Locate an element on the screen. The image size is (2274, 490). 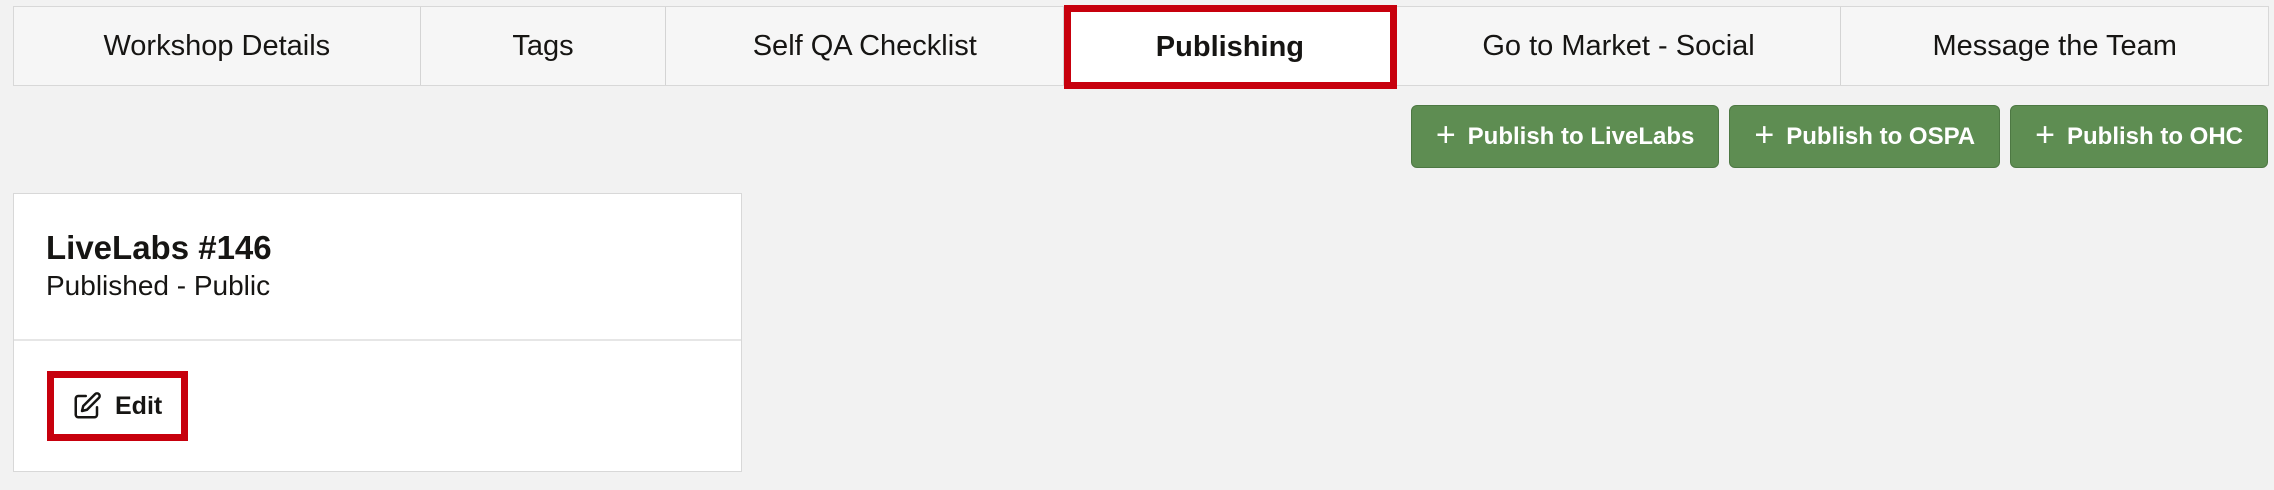
publish-to-ohc-button: + Publish to OHC is located at coordinates (2139, 136).